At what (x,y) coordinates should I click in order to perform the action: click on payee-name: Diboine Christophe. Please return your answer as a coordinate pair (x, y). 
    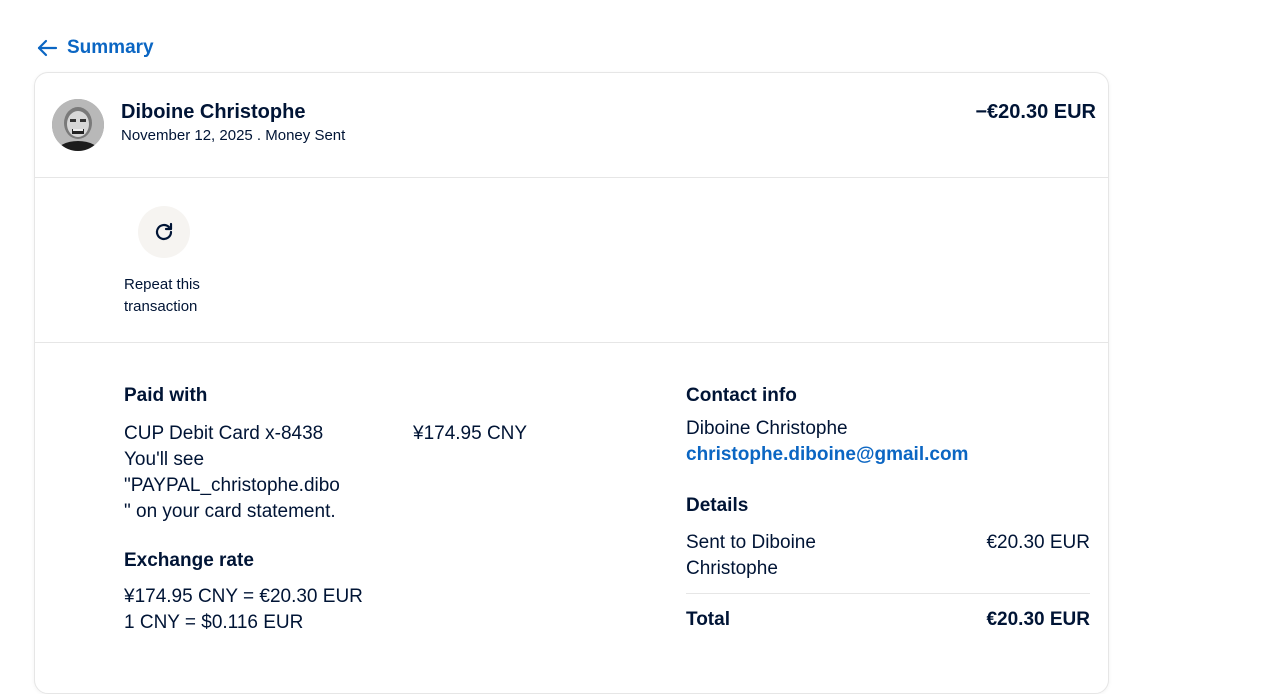
    Looking at the image, I should click on (213, 112).